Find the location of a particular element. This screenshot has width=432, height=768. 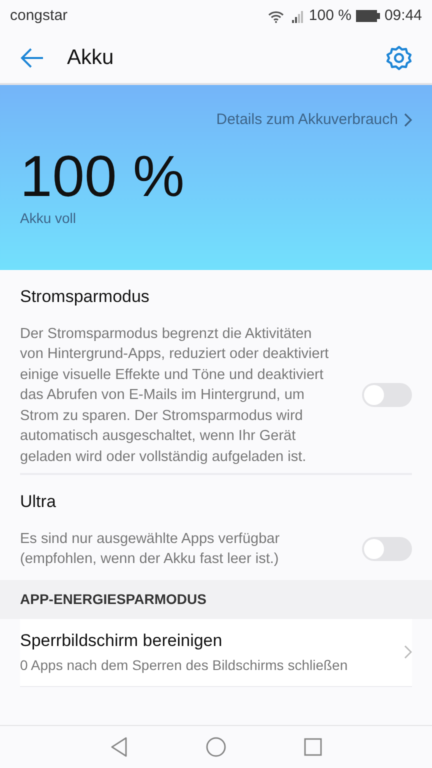

list-item: Sperrbildschirm bereinigen 0 Apps nach dem Sperren des Bildschirms schließen is located at coordinates (216, 652).